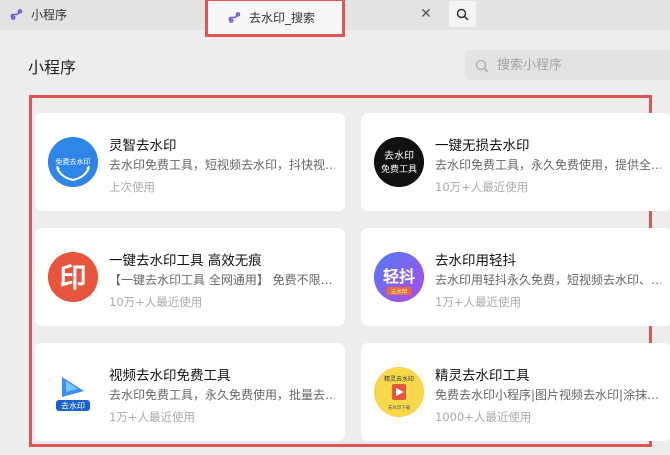  What do you see at coordinates (143, 146) in the screenshot?
I see `result-name: 灵智去水印` at bounding box center [143, 146].